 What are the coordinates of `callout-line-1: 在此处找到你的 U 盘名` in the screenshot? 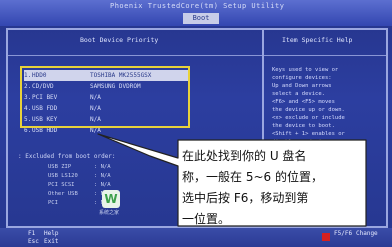 It's located at (244, 156).